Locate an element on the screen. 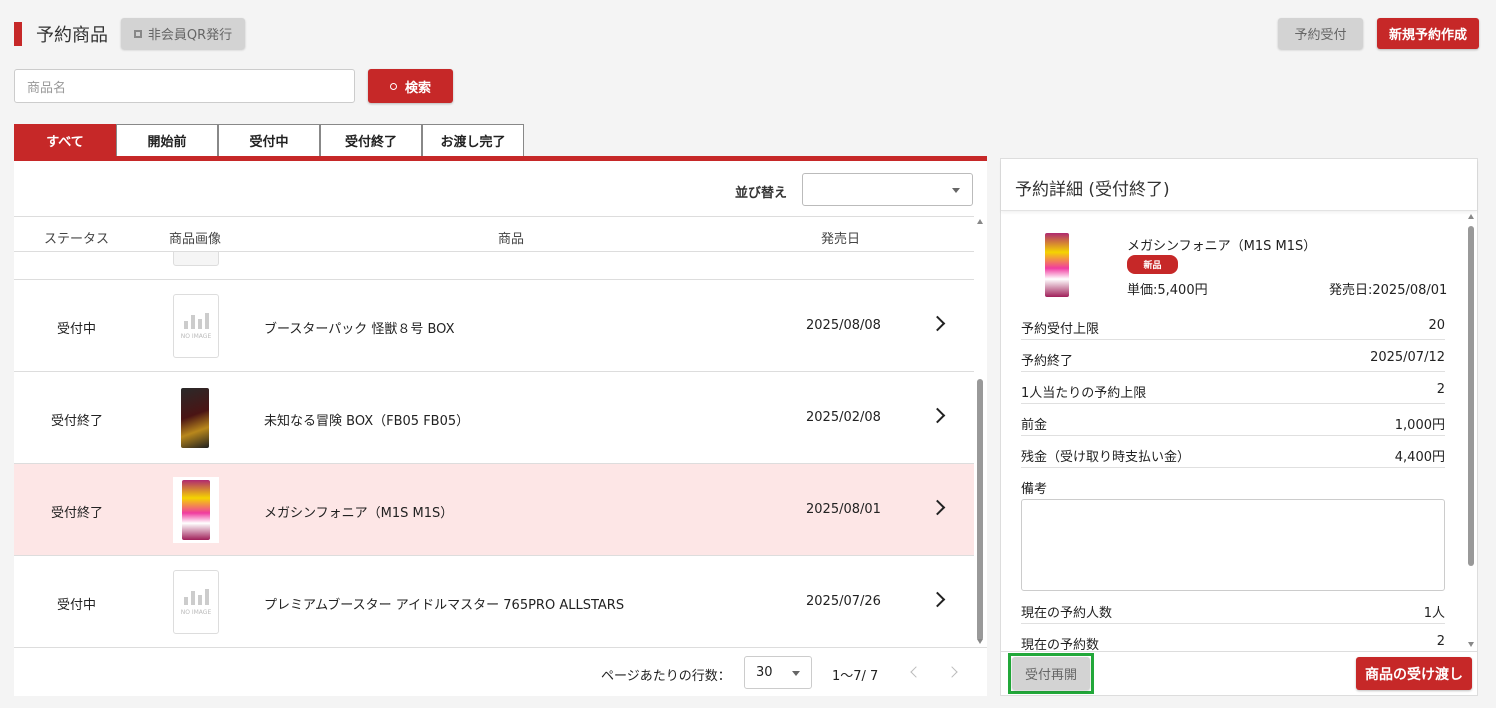  column-release-date: 発売日 is located at coordinates (841, 239).